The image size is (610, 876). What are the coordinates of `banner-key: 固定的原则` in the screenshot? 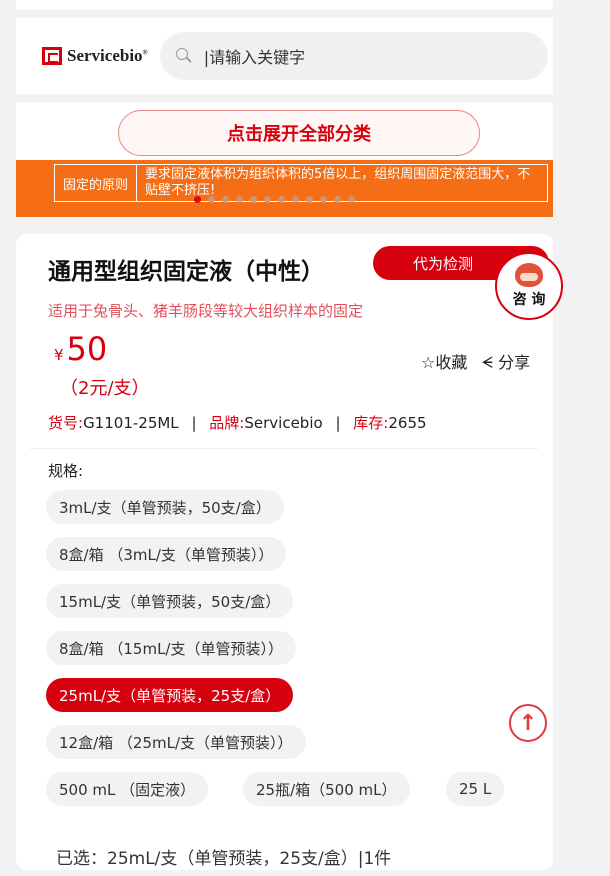 It's located at (96, 183).